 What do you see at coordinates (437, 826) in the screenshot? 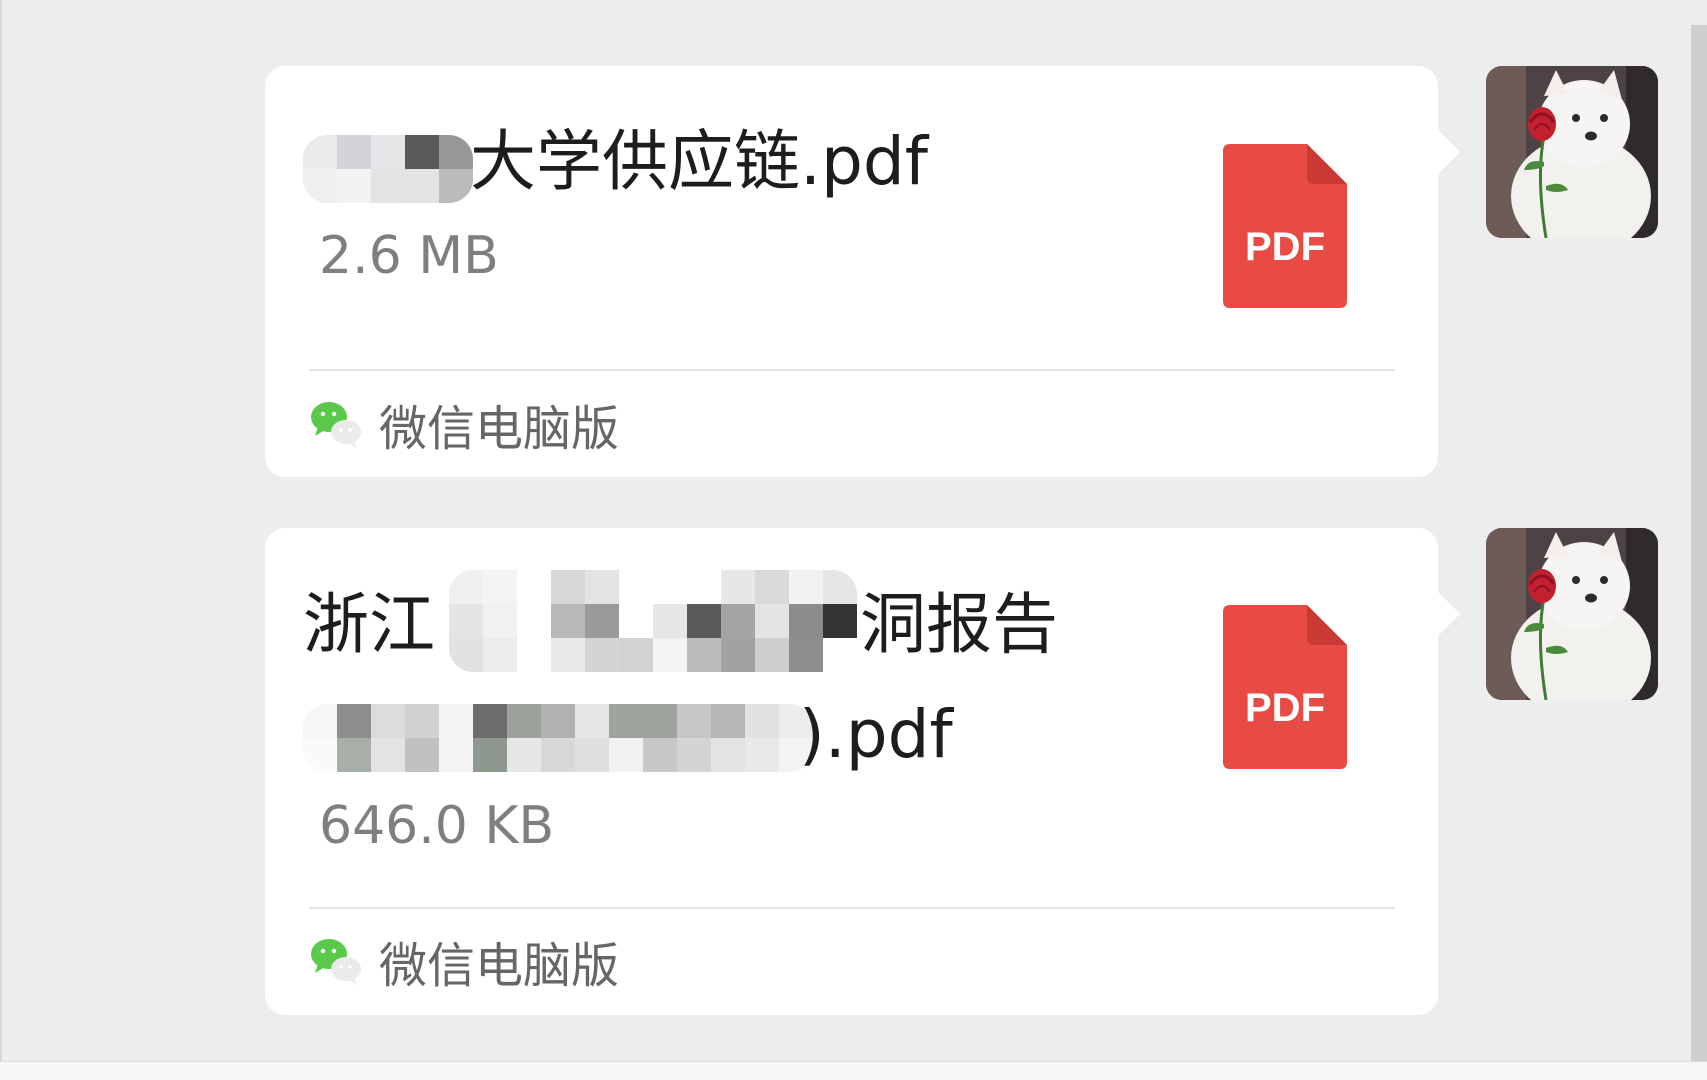
I see `file-size: 646.0 KB` at bounding box center [437, 826].